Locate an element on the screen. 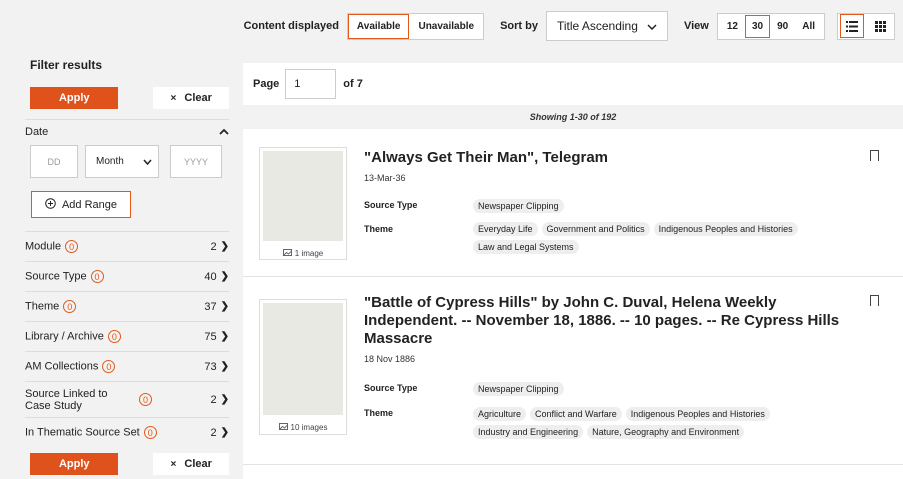 The height and width of the screenshot is (479, 903). facet-label: Source Type is located at coordinates (56, 276).